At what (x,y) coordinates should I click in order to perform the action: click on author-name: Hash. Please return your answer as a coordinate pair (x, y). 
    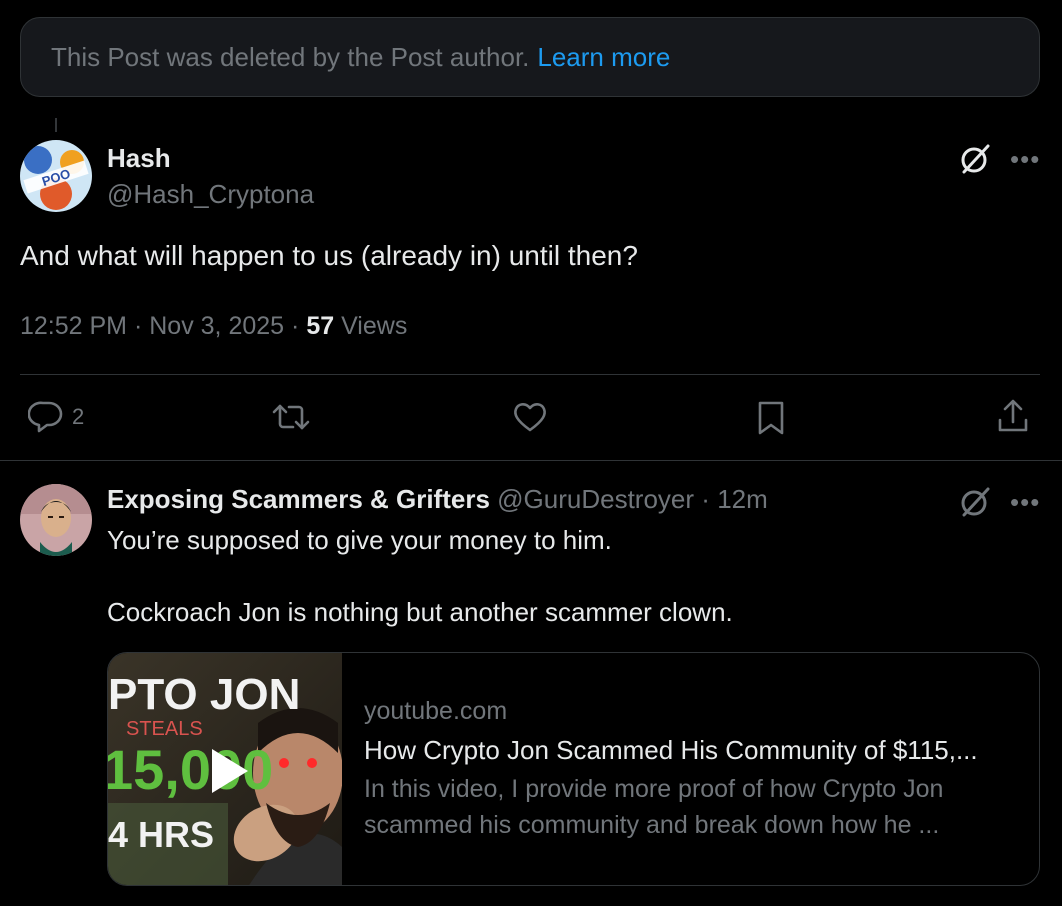
    Looking at the image, I should click on (139, 158).